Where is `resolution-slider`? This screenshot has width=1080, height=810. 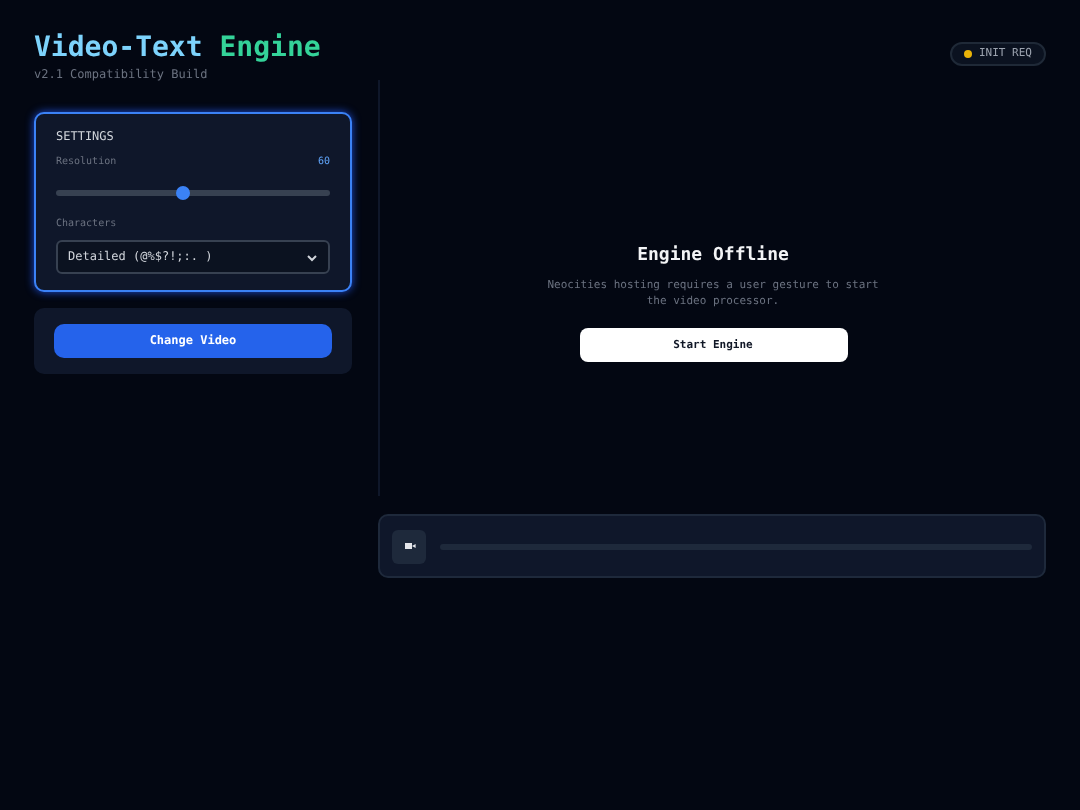
resolution-slider is located at coordinates (193, 193).